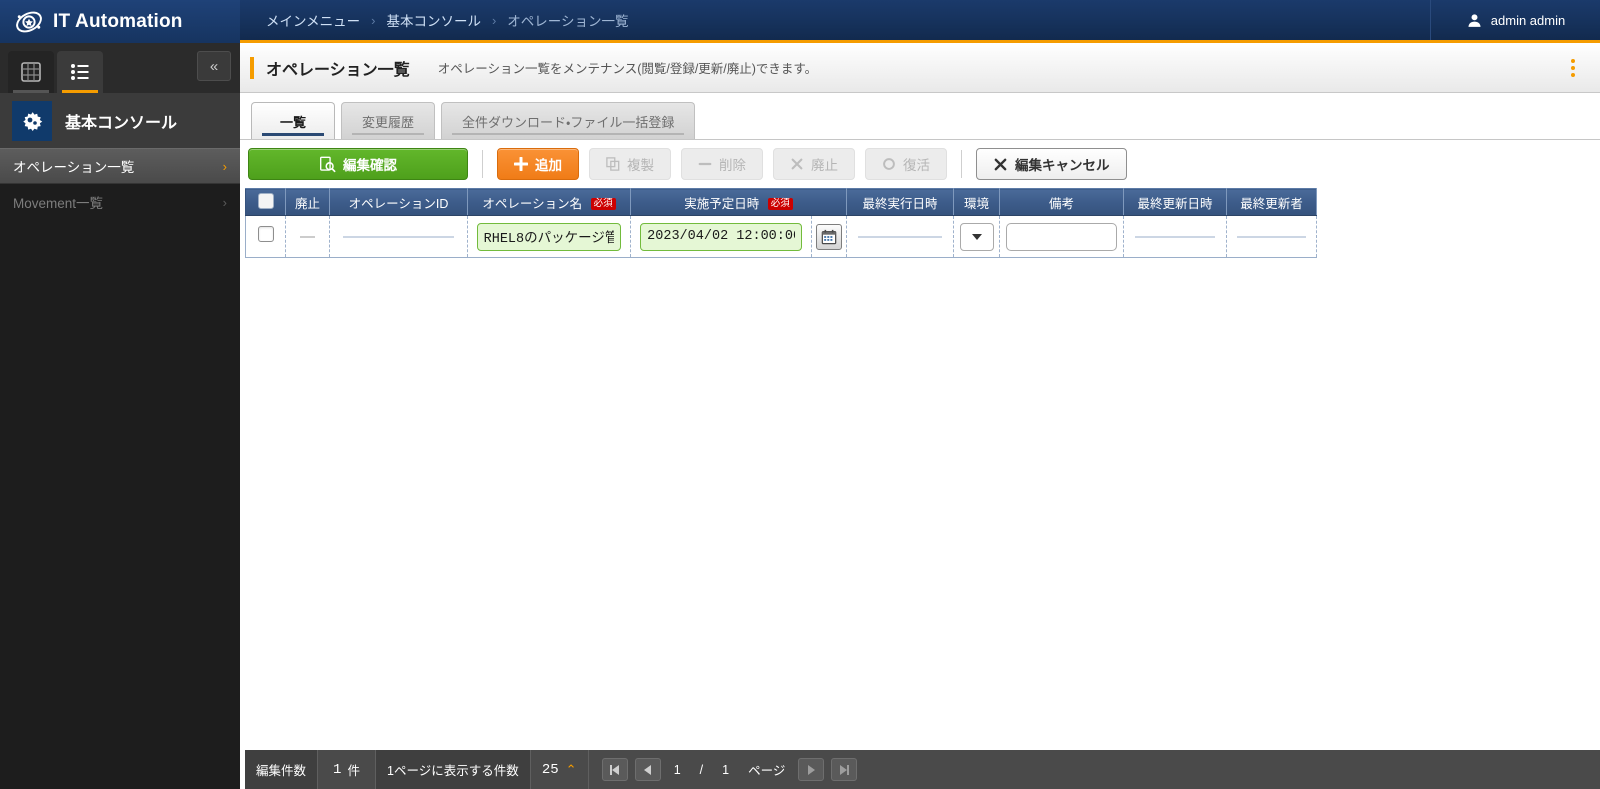 The width and height of the screenshot is (1600, 789). Describe the element at coordinates (767, 771) in the screenshot. I see `page-unit: ページ` at that location.